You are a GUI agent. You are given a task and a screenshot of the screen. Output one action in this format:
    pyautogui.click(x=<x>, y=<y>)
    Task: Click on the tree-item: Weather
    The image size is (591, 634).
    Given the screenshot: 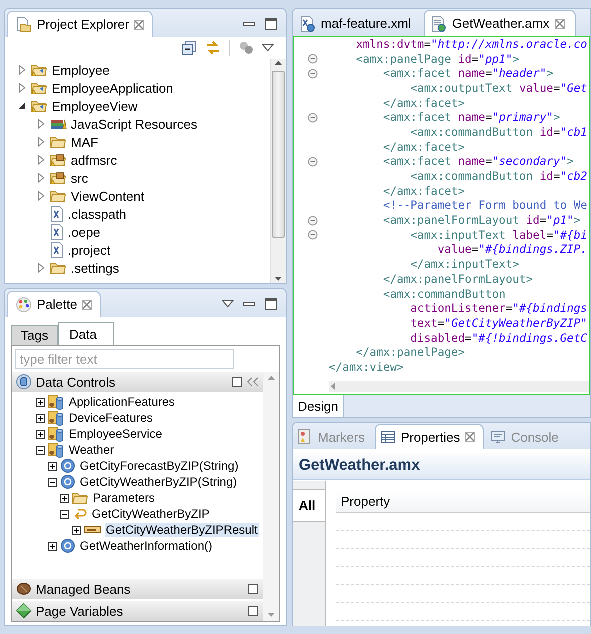 What is the action you would take?
    pyautogui.click(x=92, y=450)
    